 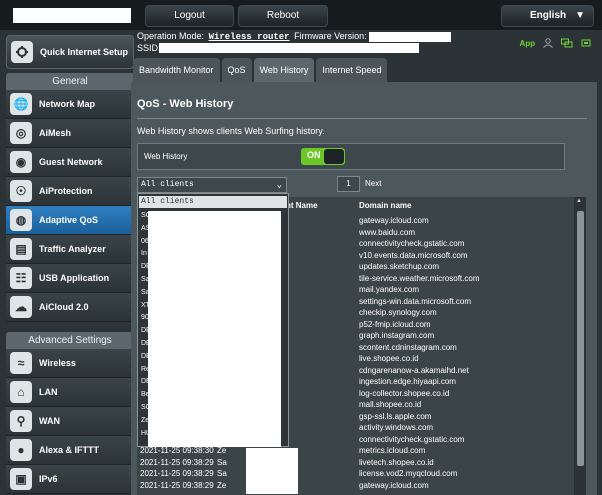 What do you see at coordinates (214, 329) in the screenshot?
I see `redacted-client-names` at bounding box center [214, 329].